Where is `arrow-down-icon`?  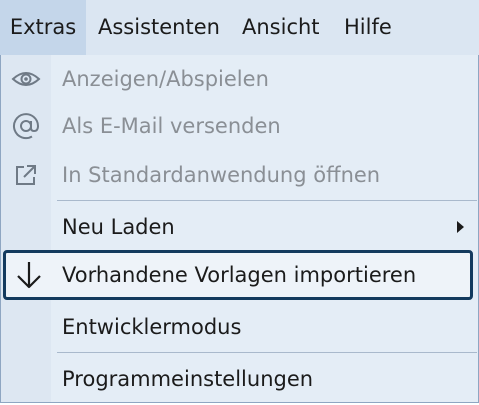 arrow-down-icon is located at coordinates (29, 275).